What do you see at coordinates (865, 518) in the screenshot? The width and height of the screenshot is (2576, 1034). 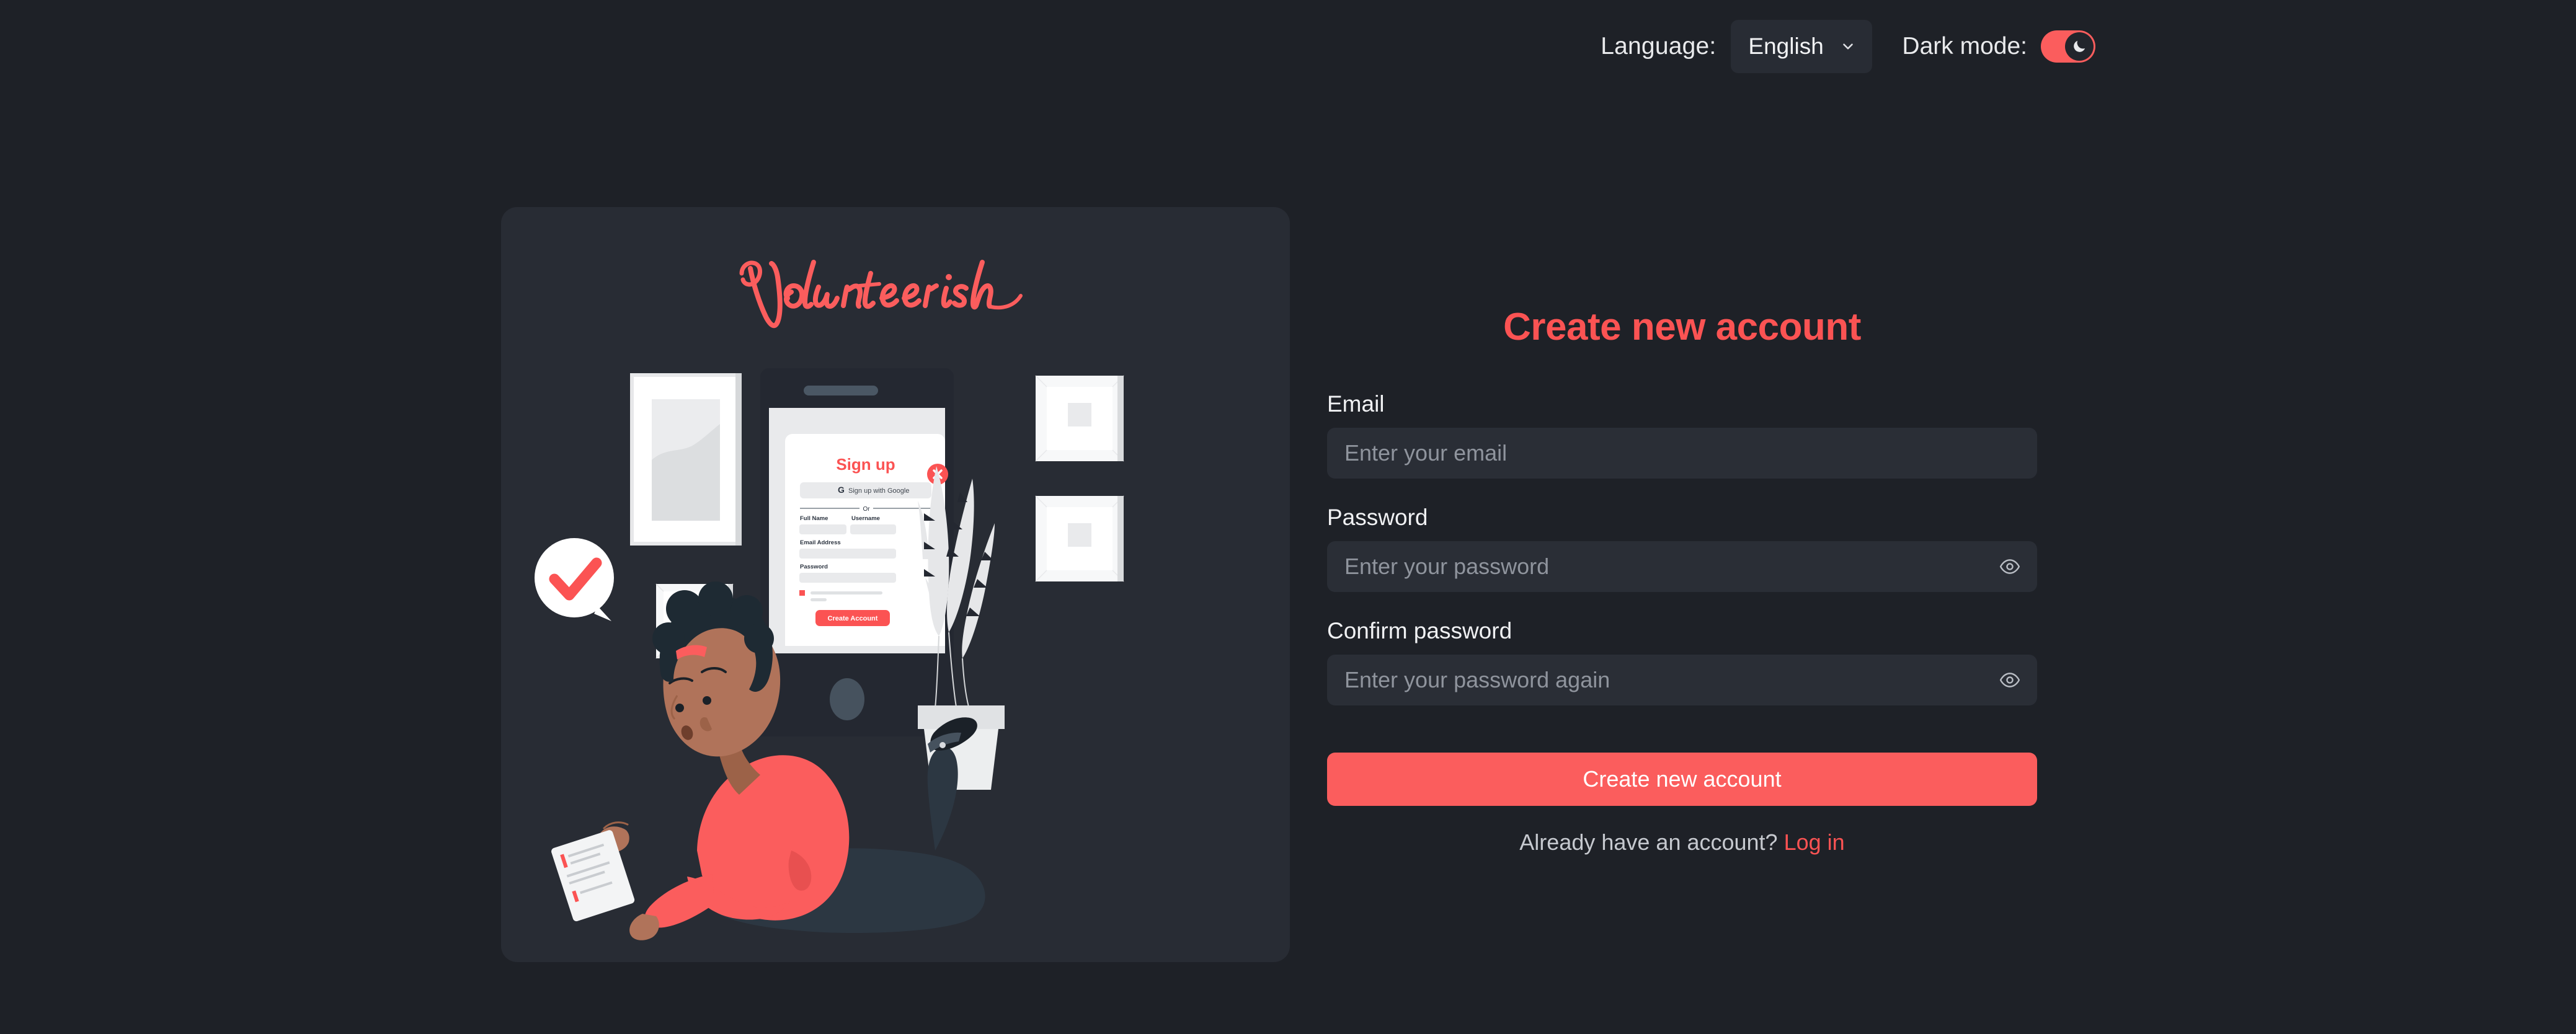 I see `svg-text: Username` at bounding box center [865, 518].